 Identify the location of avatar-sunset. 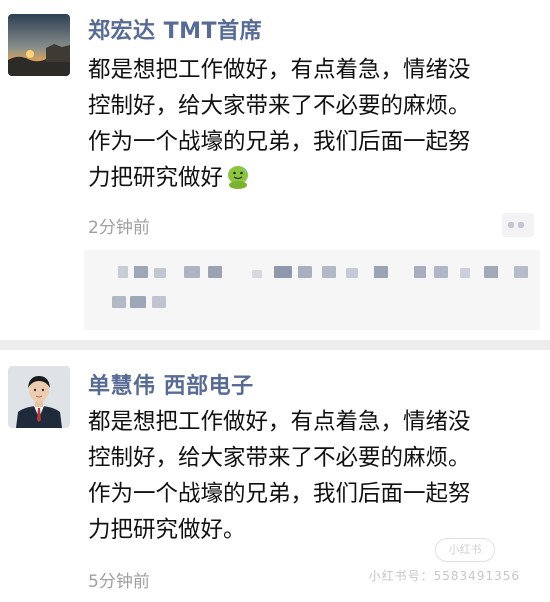
(39, 45).